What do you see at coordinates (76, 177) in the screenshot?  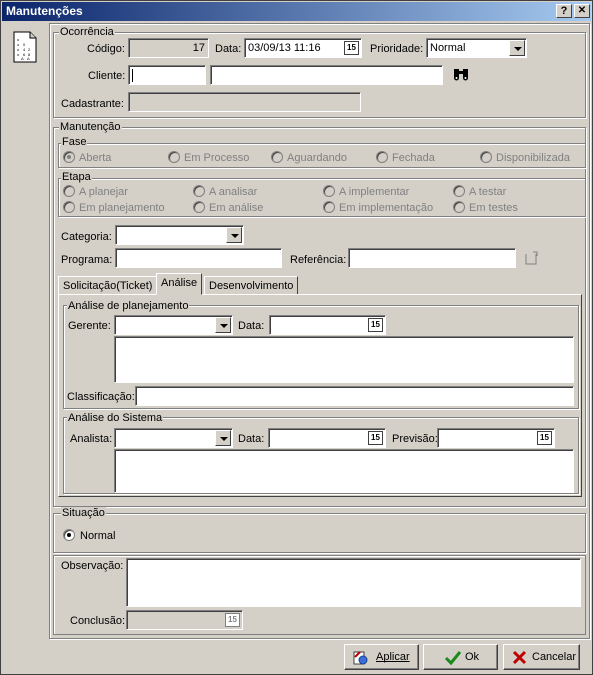 I see `etapa-title: Etapa` at bounding box center [76, 177].